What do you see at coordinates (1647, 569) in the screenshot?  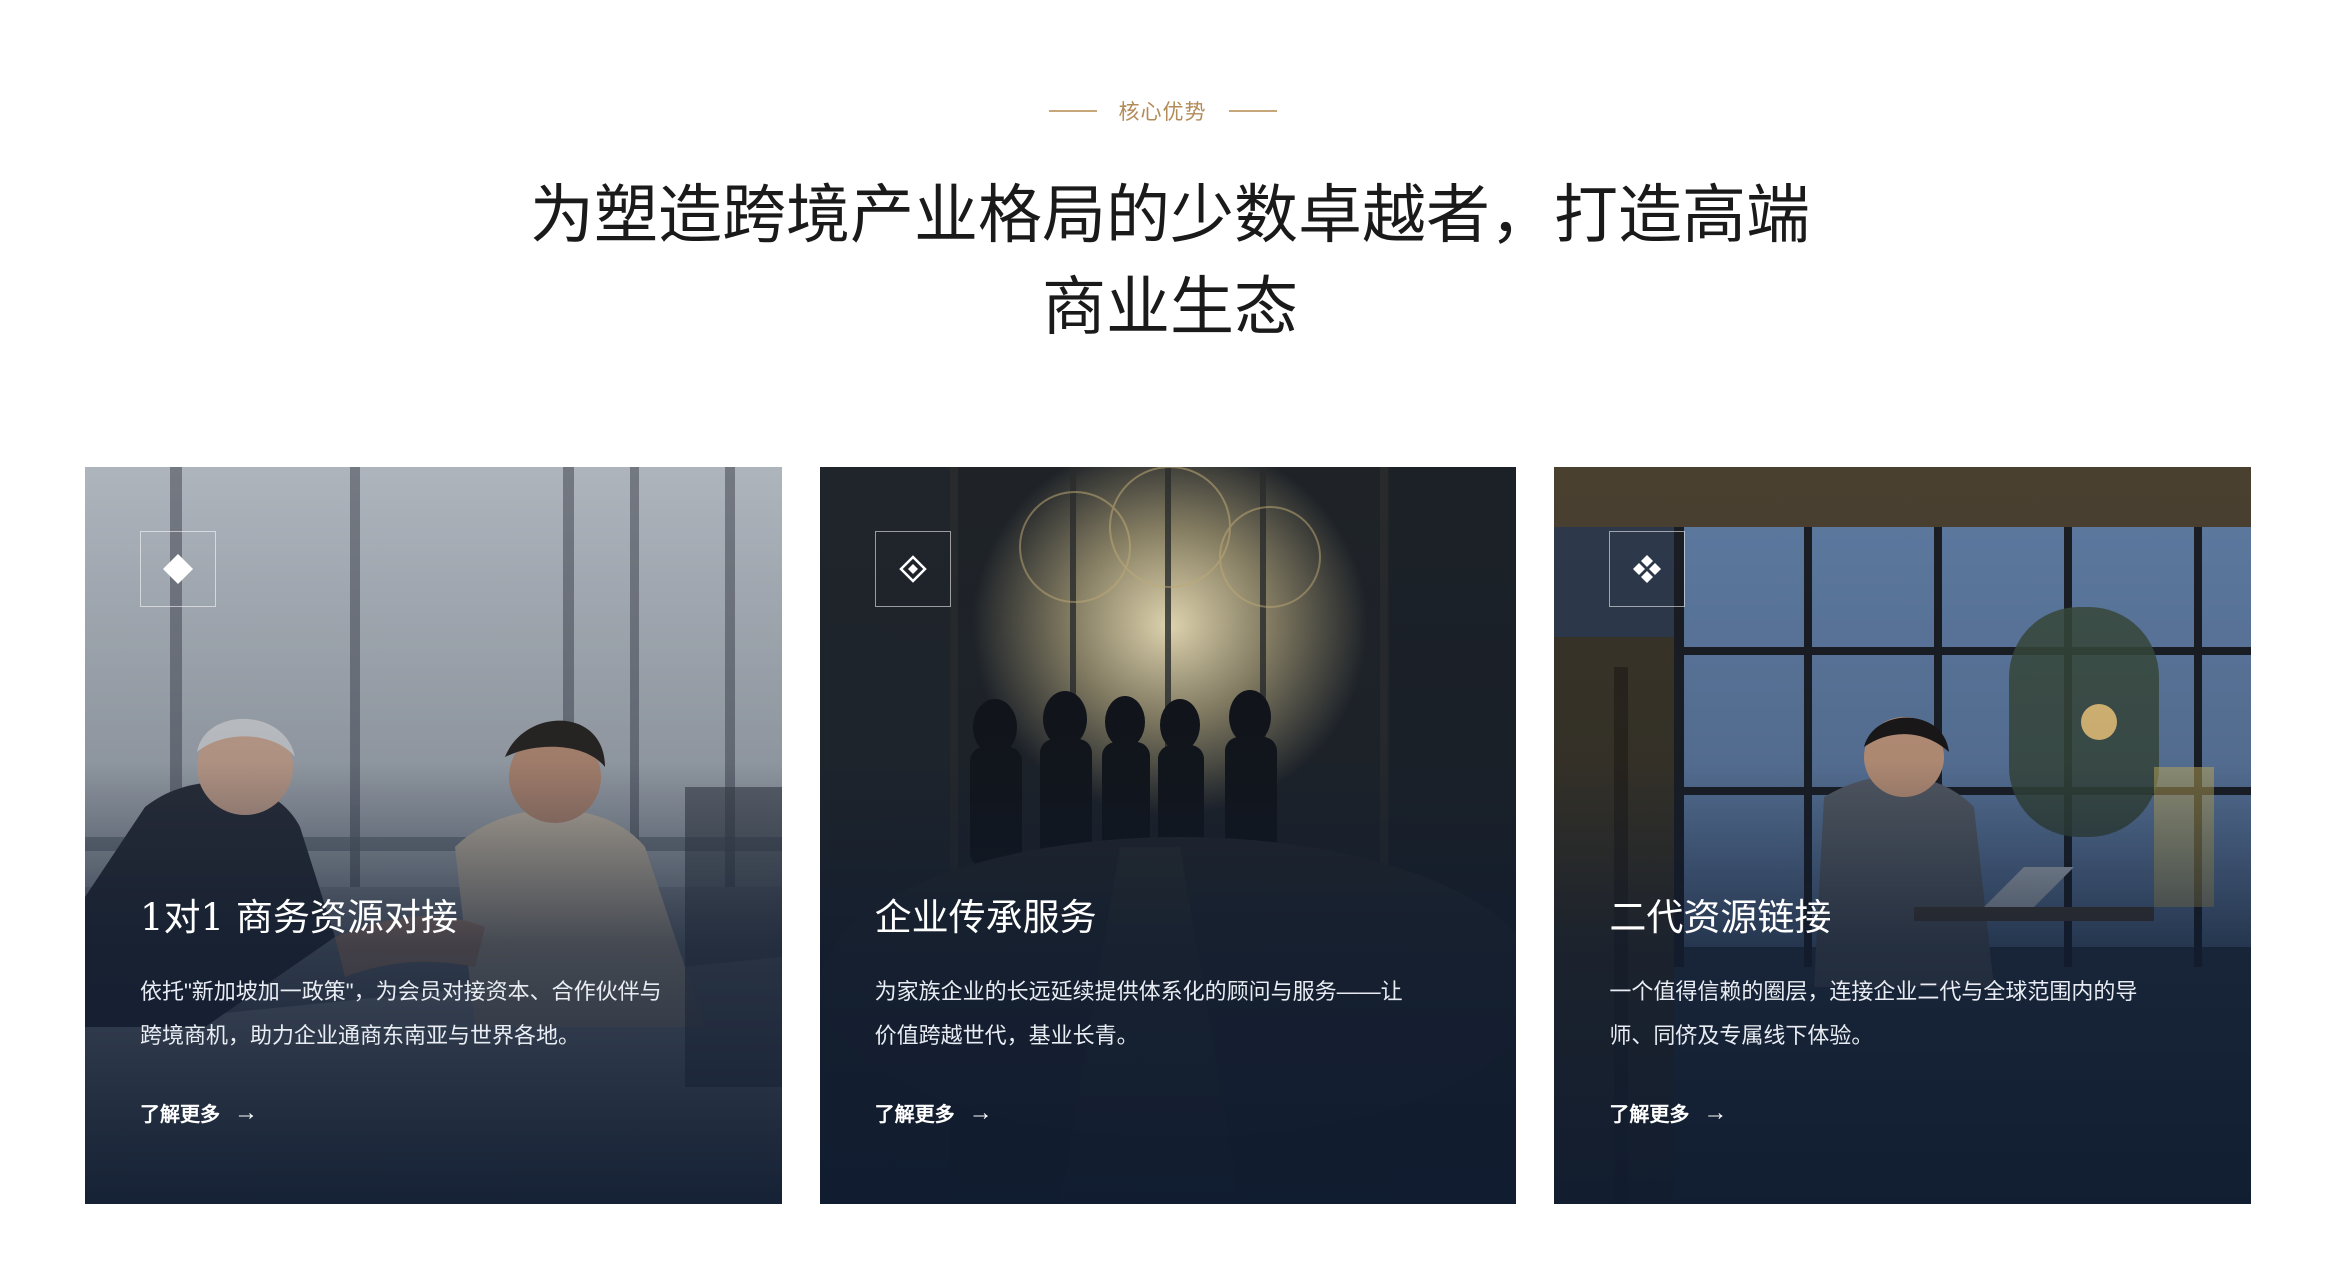 I see `four-diamonds-icon` at bounding box center [1647, 569].